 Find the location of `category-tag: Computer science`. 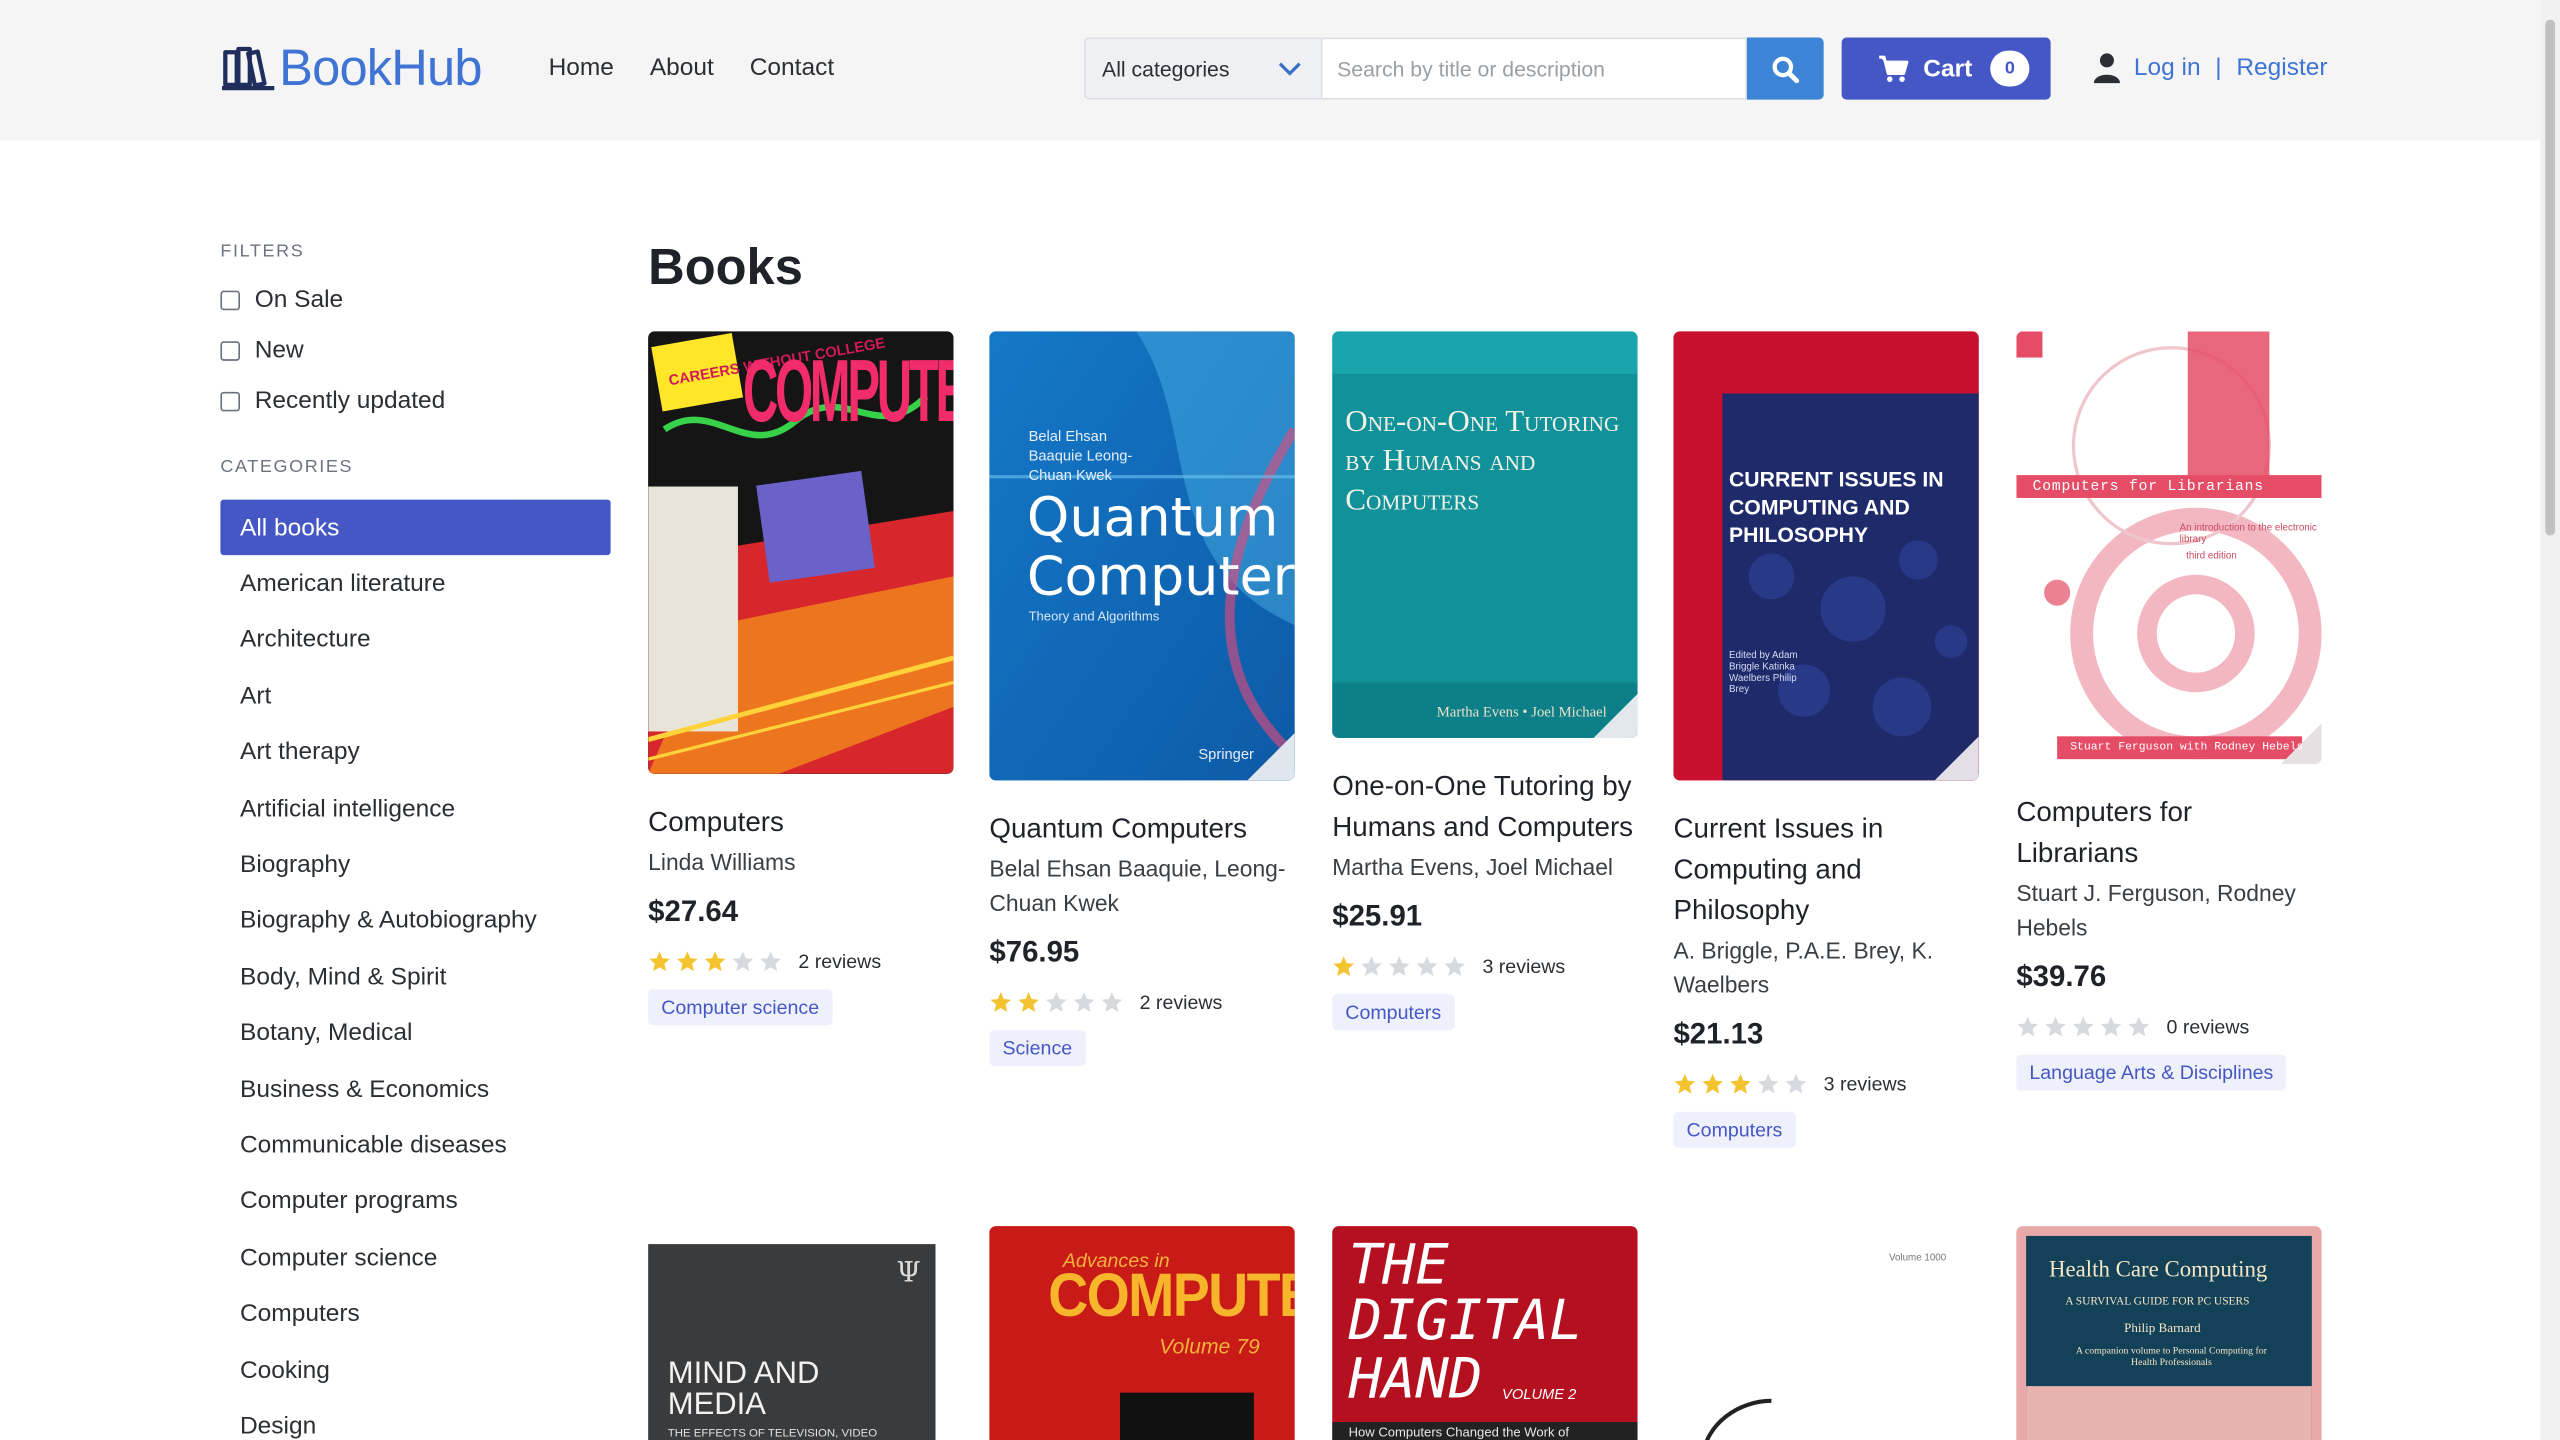

category-tag: Computer science is located at coordinates (740, 1007).